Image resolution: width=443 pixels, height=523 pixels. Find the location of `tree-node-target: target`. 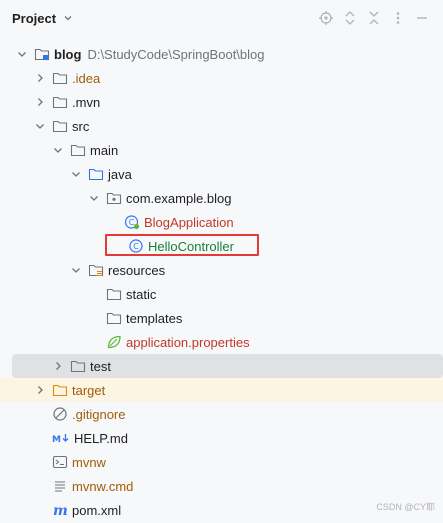

tree-node-target: target is located at coordinates (221, 390).